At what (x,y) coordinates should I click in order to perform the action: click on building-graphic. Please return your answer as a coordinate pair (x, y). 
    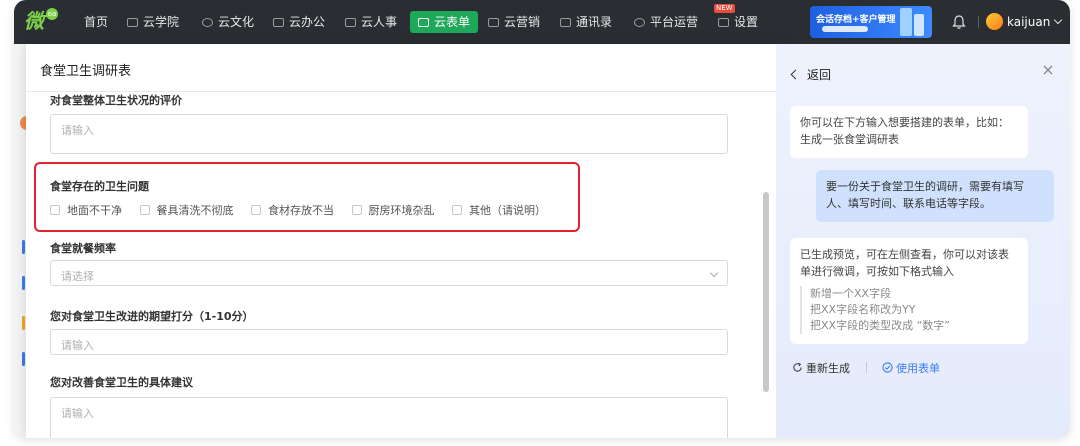
    Looking at the image, I should click on (906, 22).